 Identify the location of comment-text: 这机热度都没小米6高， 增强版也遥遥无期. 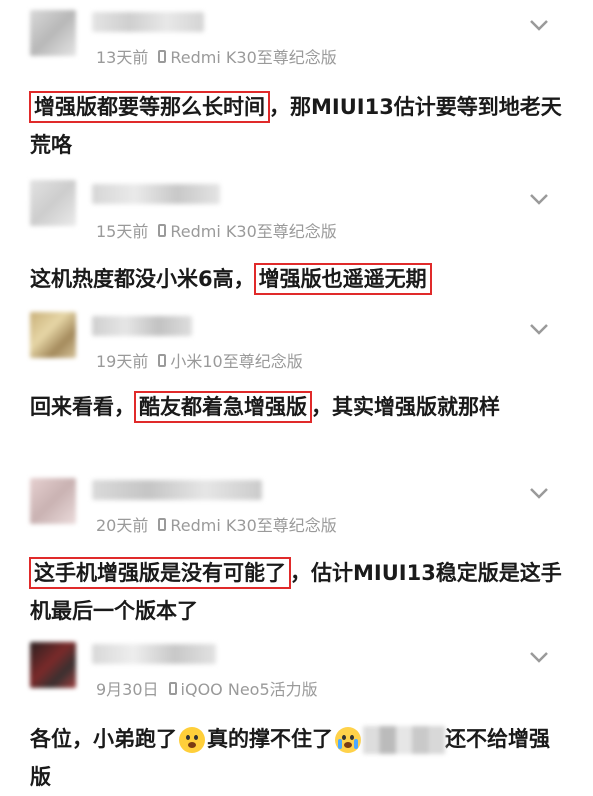
(300, 279).